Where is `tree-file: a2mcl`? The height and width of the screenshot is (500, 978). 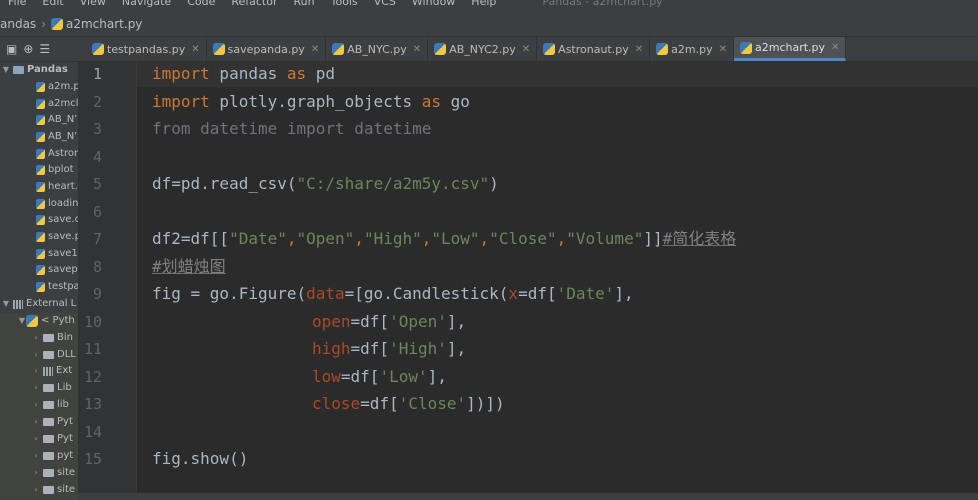 tree-file: a2mcl is located at coordinates (57, 104).